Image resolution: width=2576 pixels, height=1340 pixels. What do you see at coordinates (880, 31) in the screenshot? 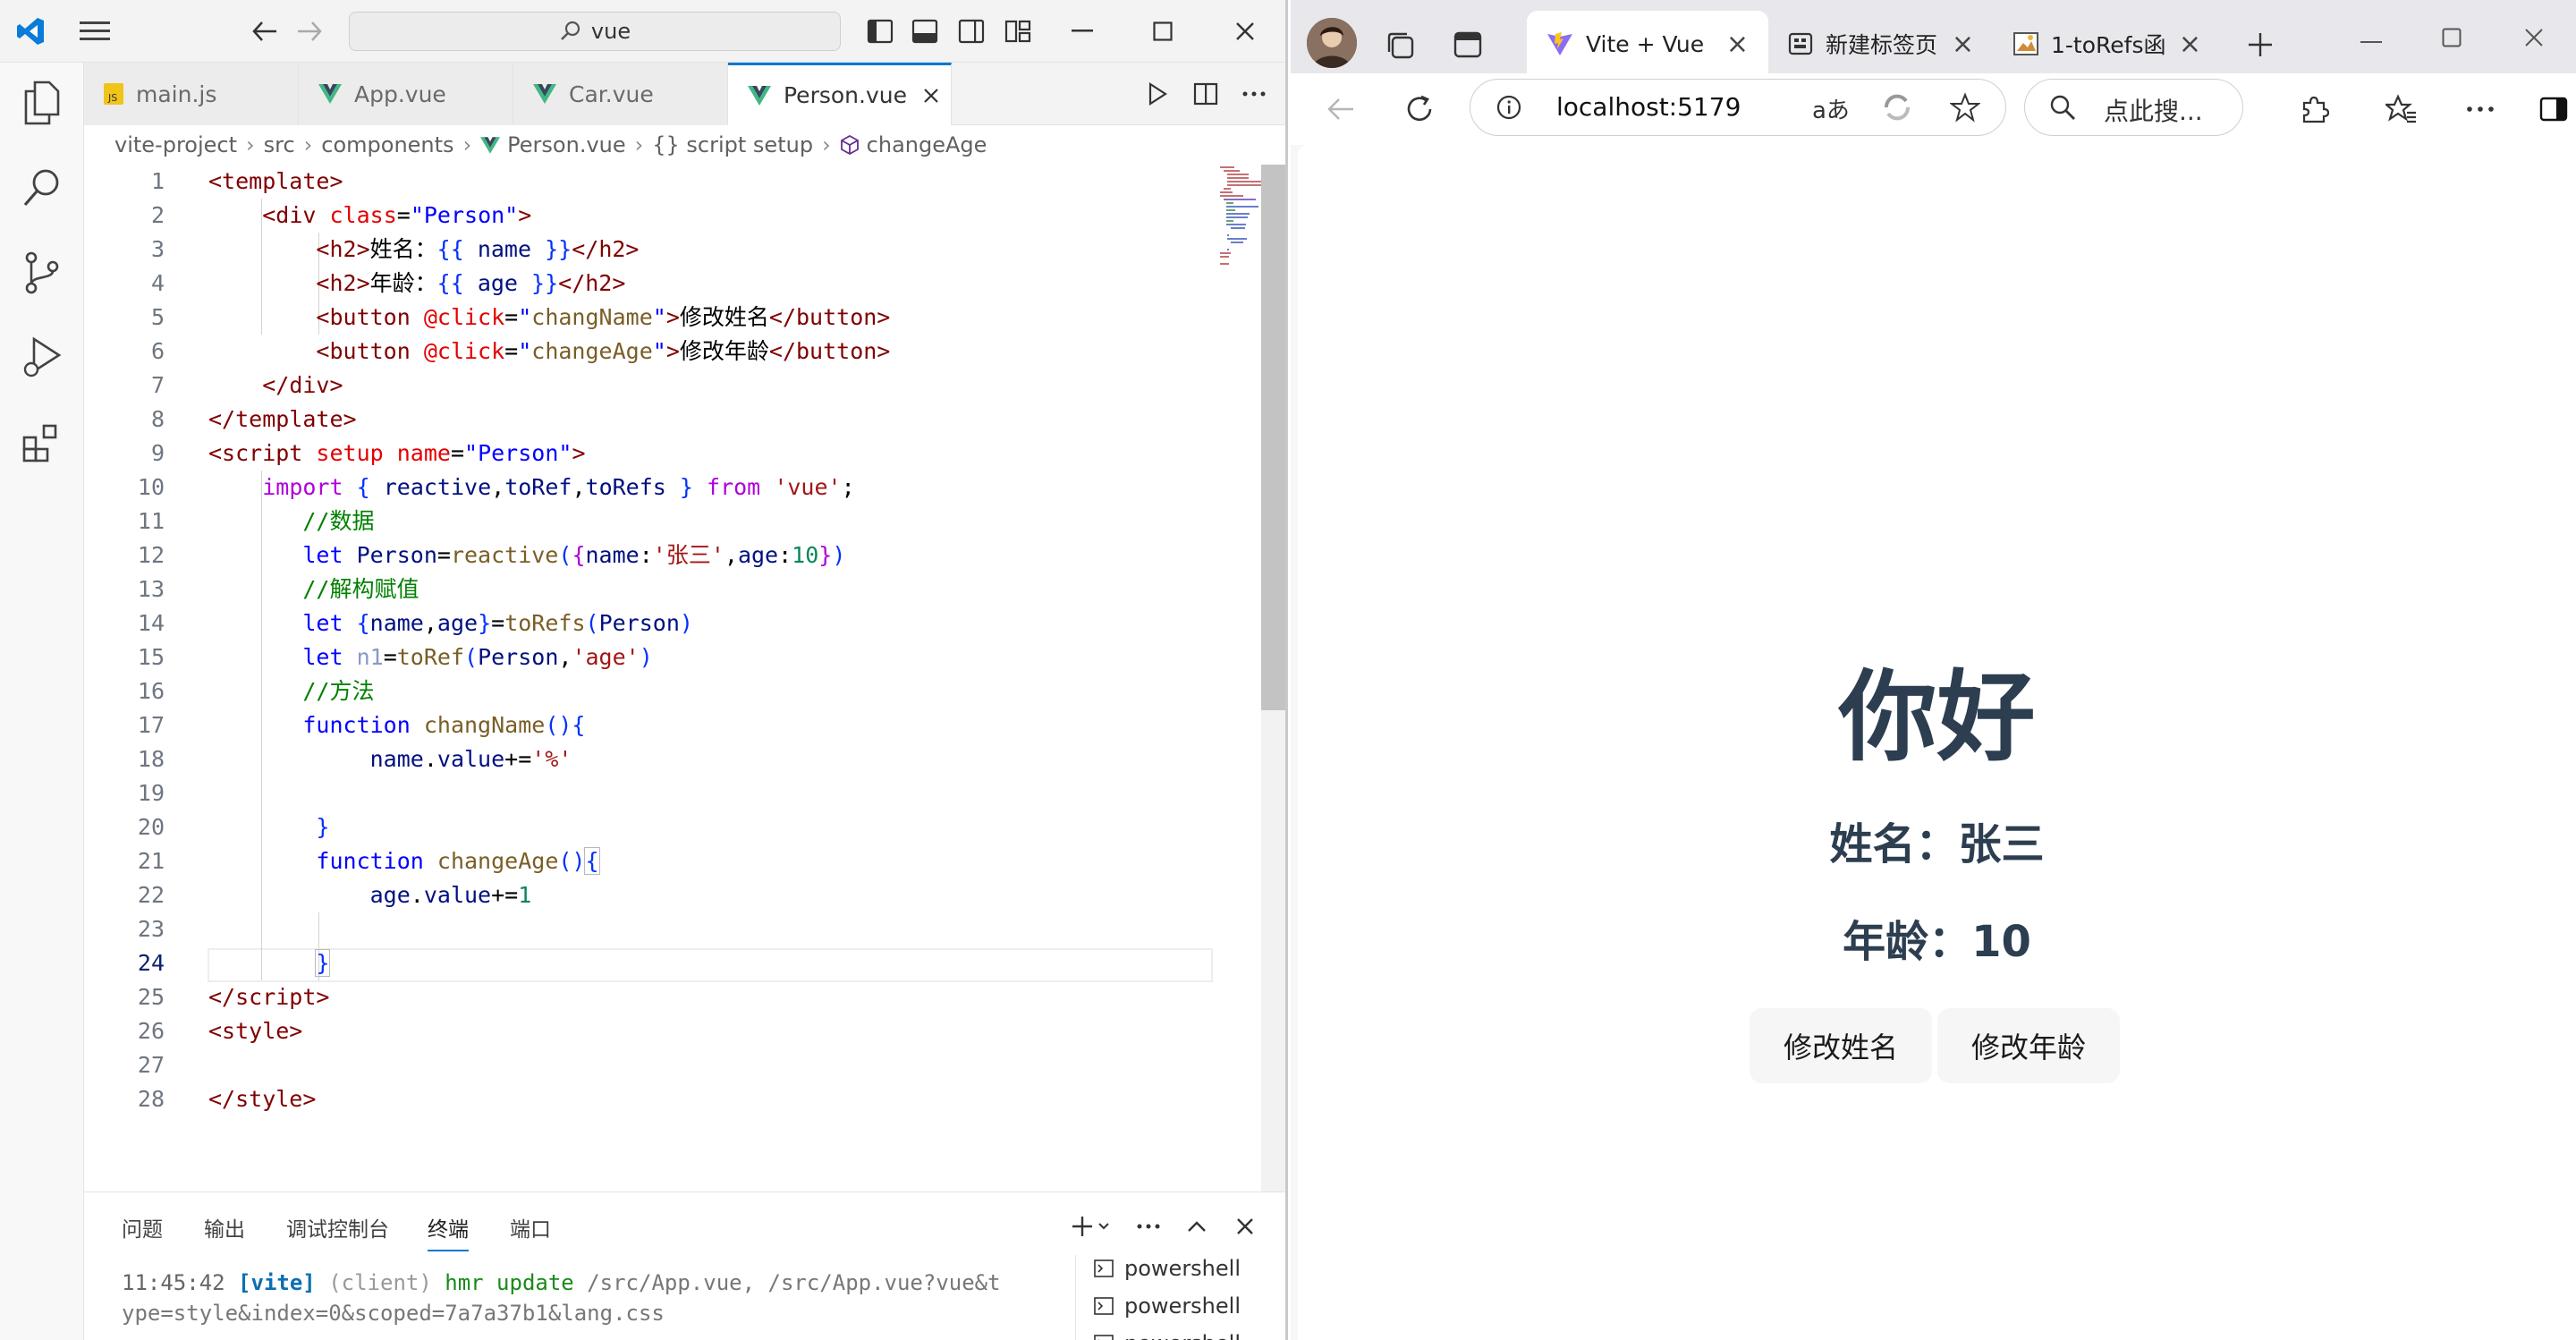
I see `toggle-sidebar-icon` at bounding box center [880, 31].